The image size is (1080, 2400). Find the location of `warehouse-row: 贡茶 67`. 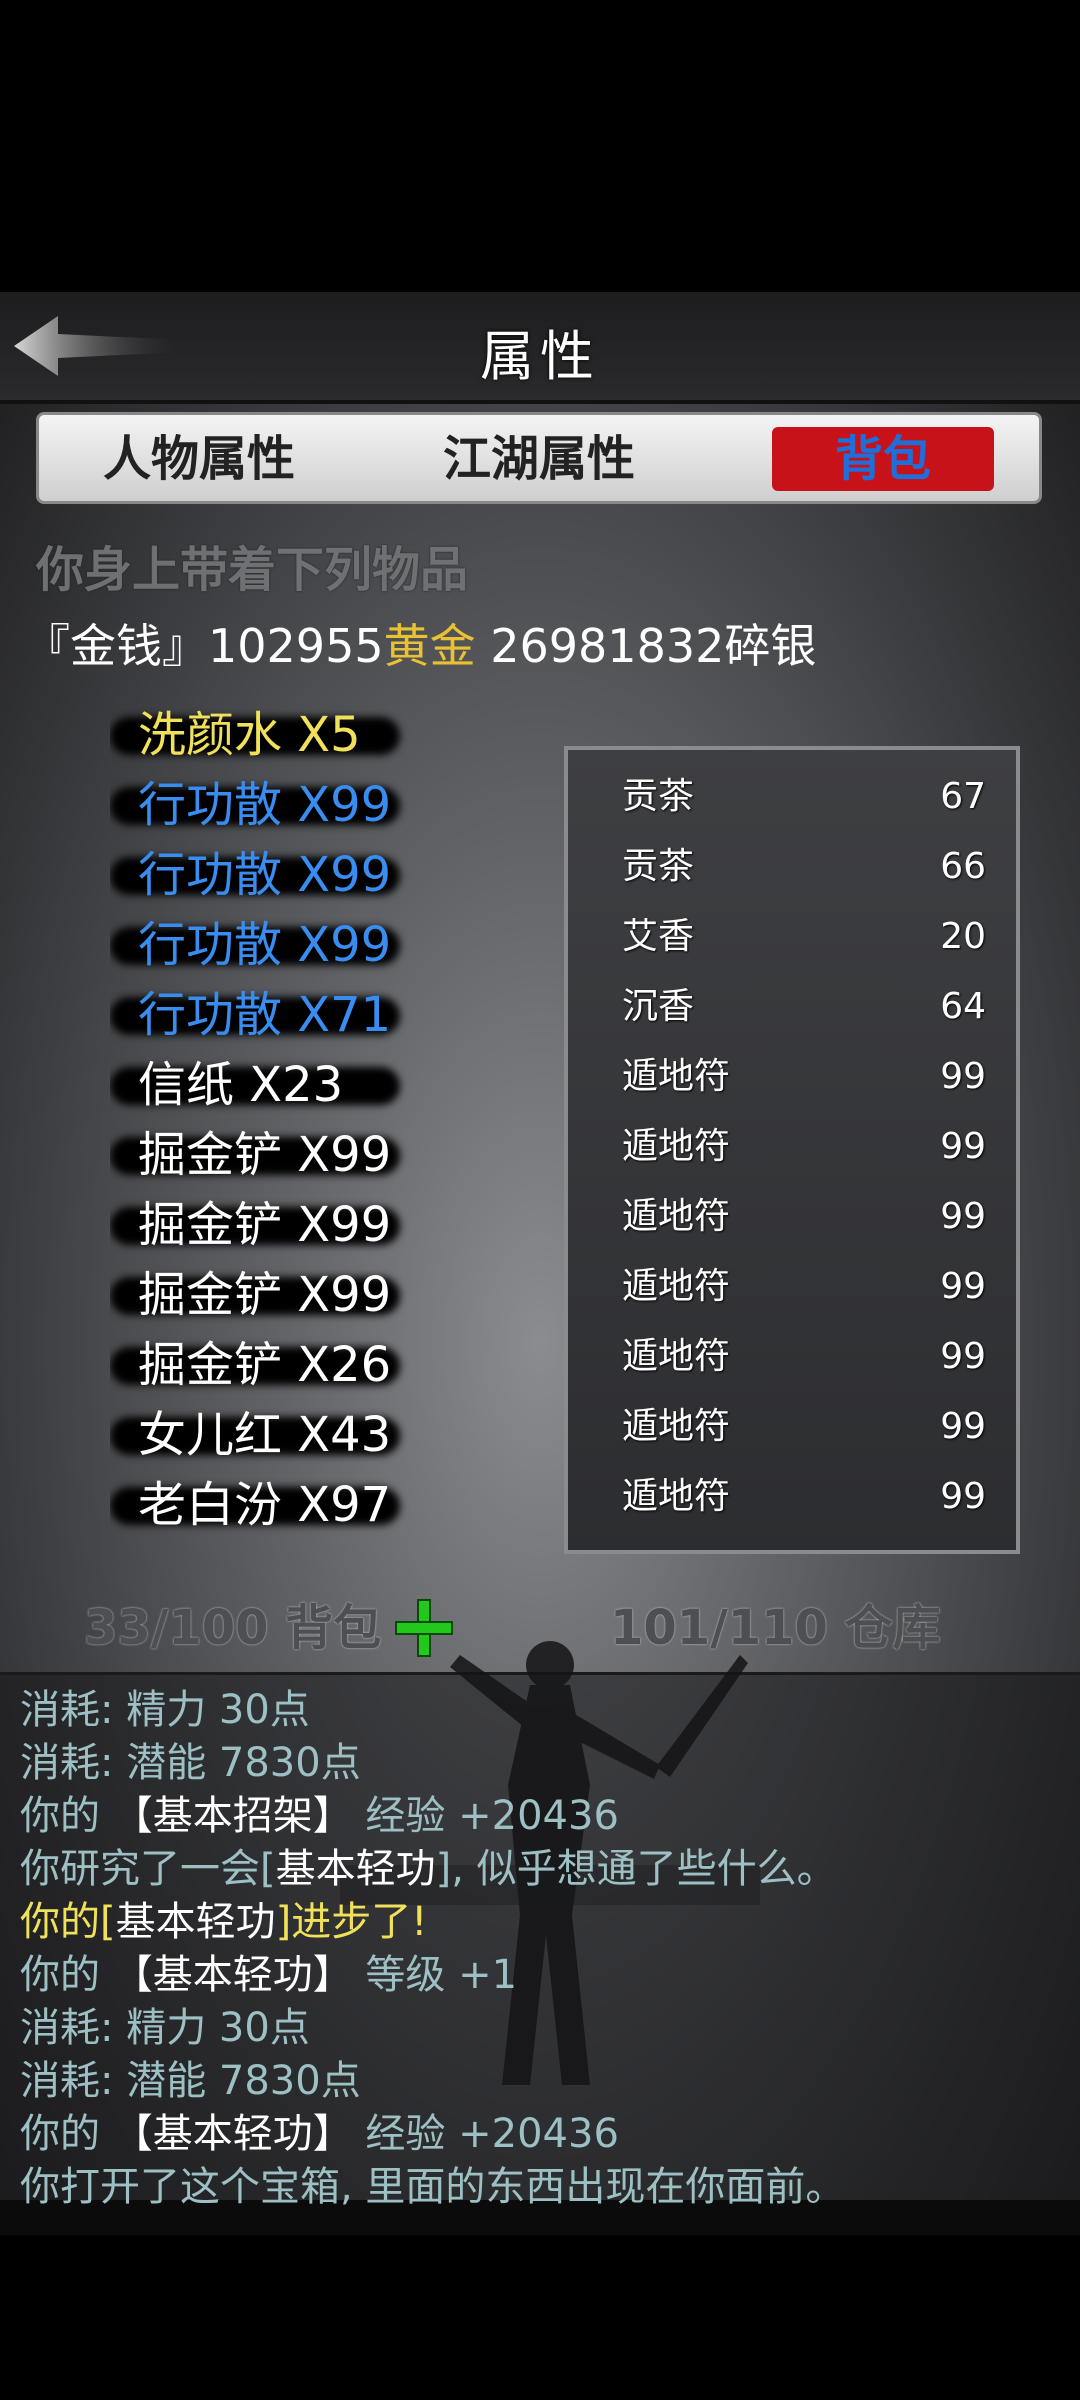

warehouse-row: 贡茶 67 is located at coordinates (792, 797).